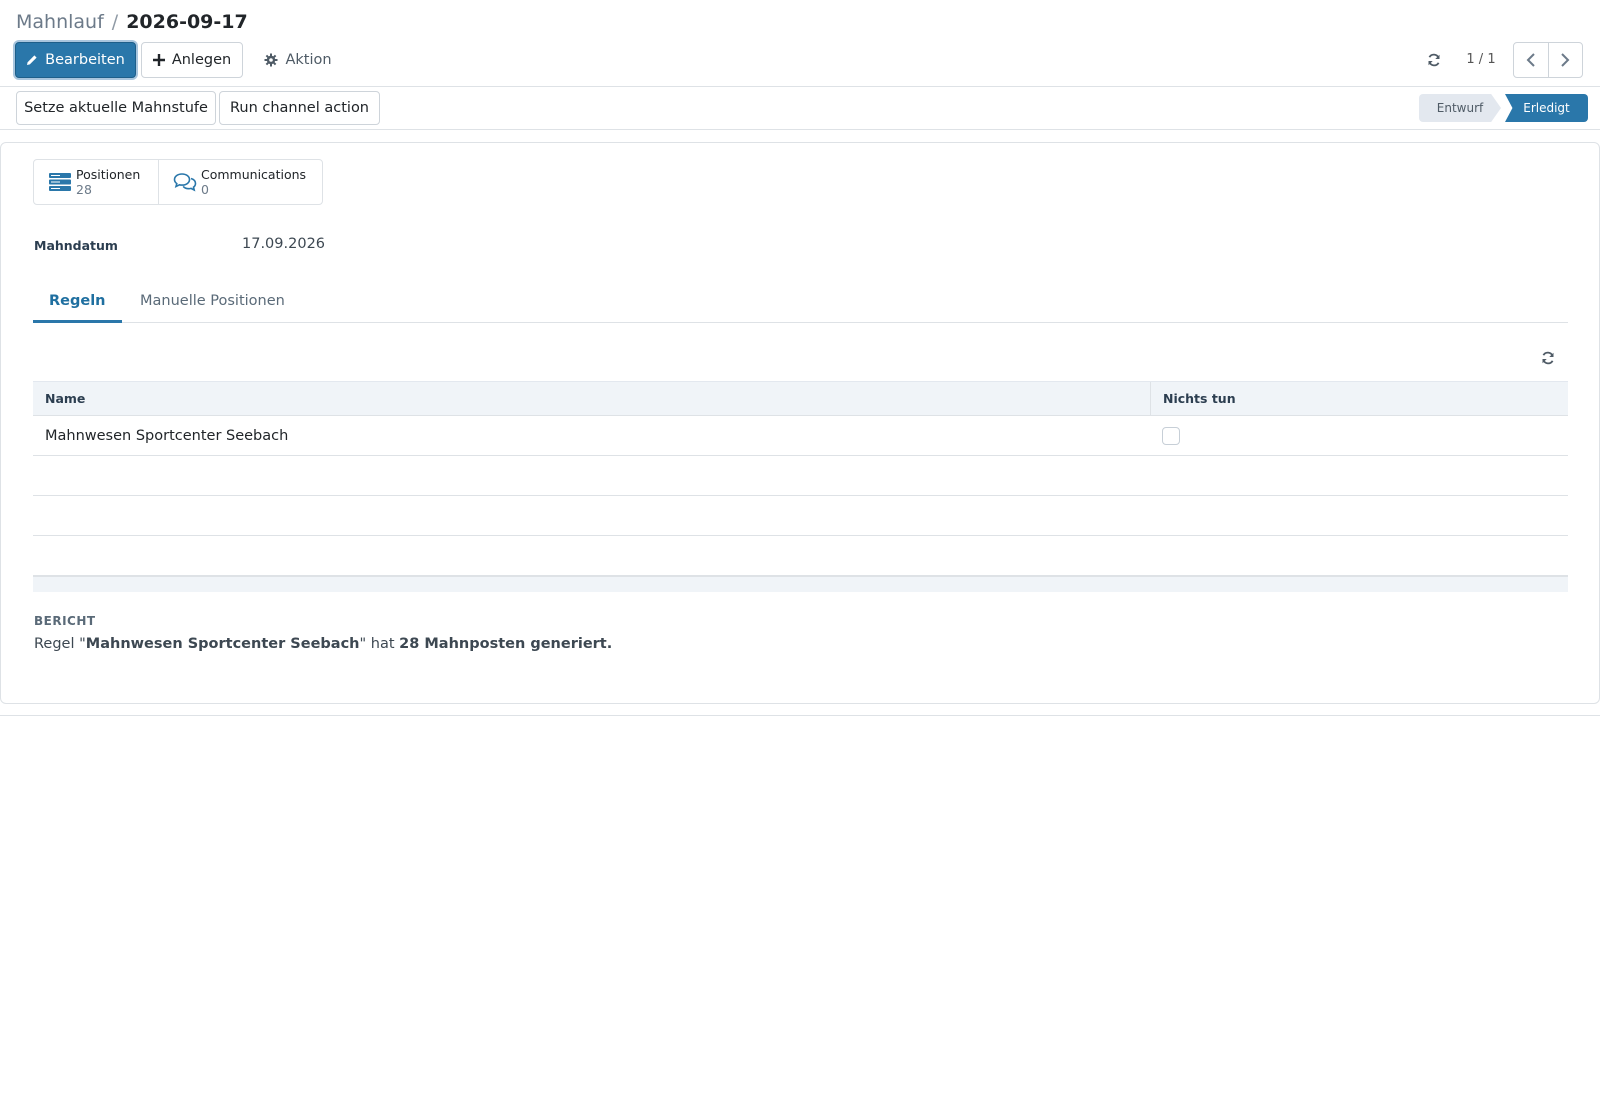 The image size is (1600, 1100). What do you see at coordinates (506, 644) in the screenshot?
I see `report-result: 28 Mahnposten generiert.` at bounding box center [506, 644].